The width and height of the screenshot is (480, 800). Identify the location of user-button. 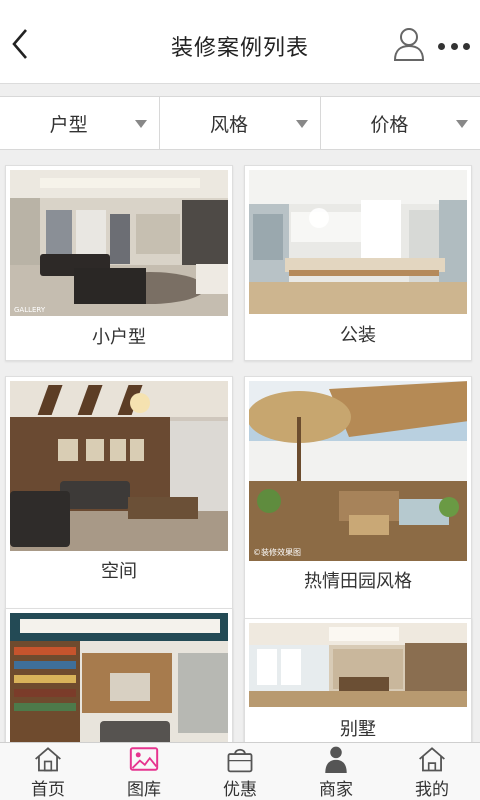
(409, 44).